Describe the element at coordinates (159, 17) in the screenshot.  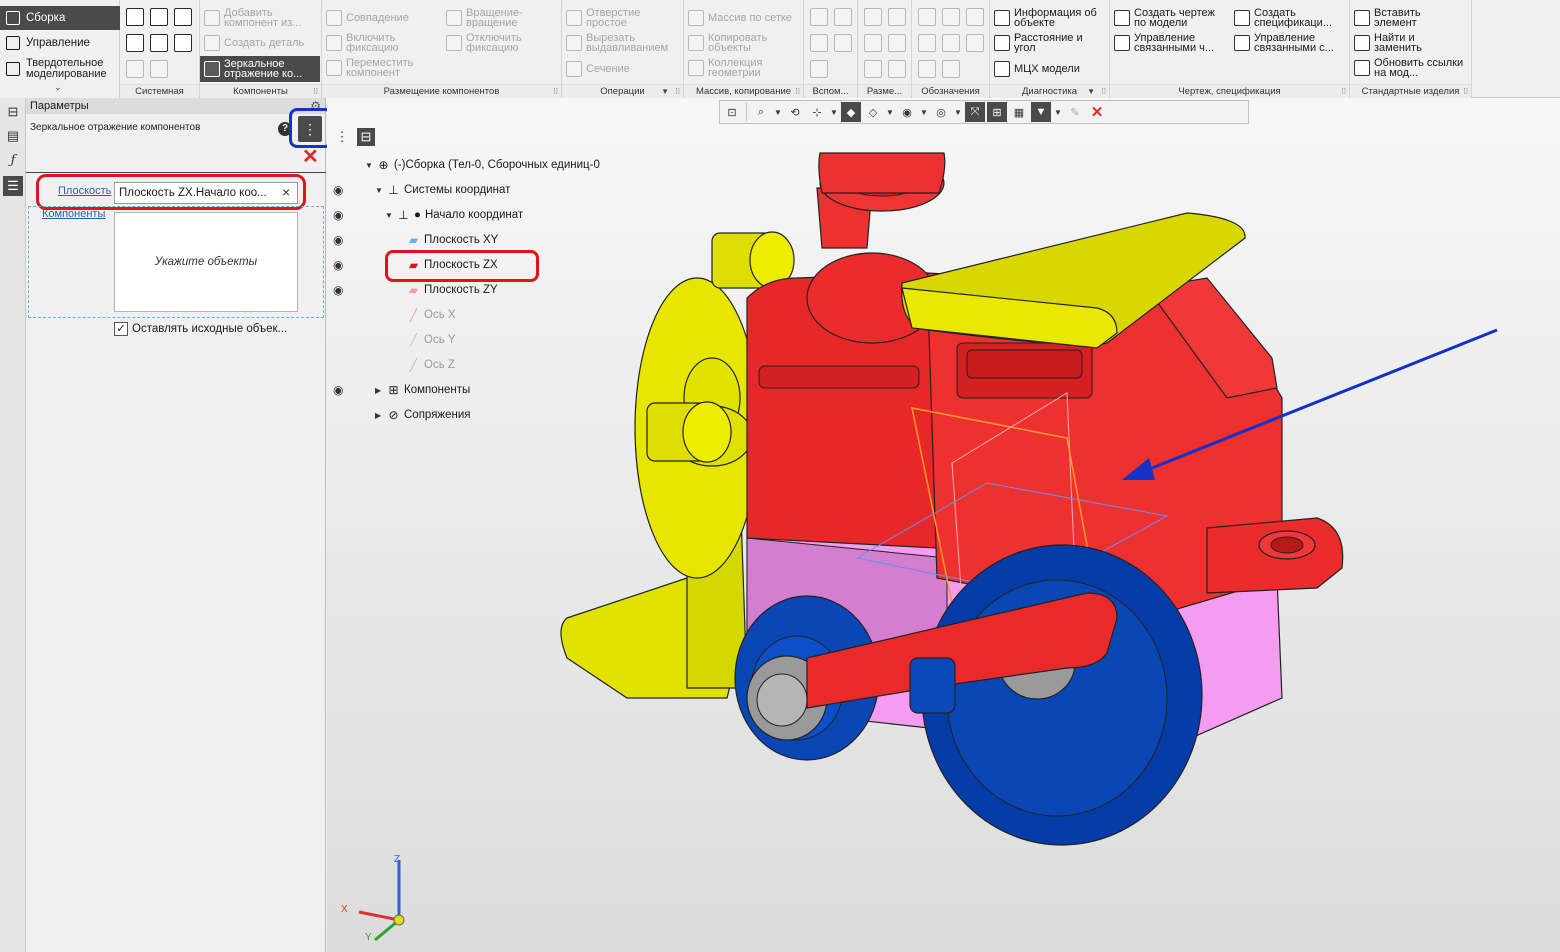
I see `open-folder-icon` at that location.